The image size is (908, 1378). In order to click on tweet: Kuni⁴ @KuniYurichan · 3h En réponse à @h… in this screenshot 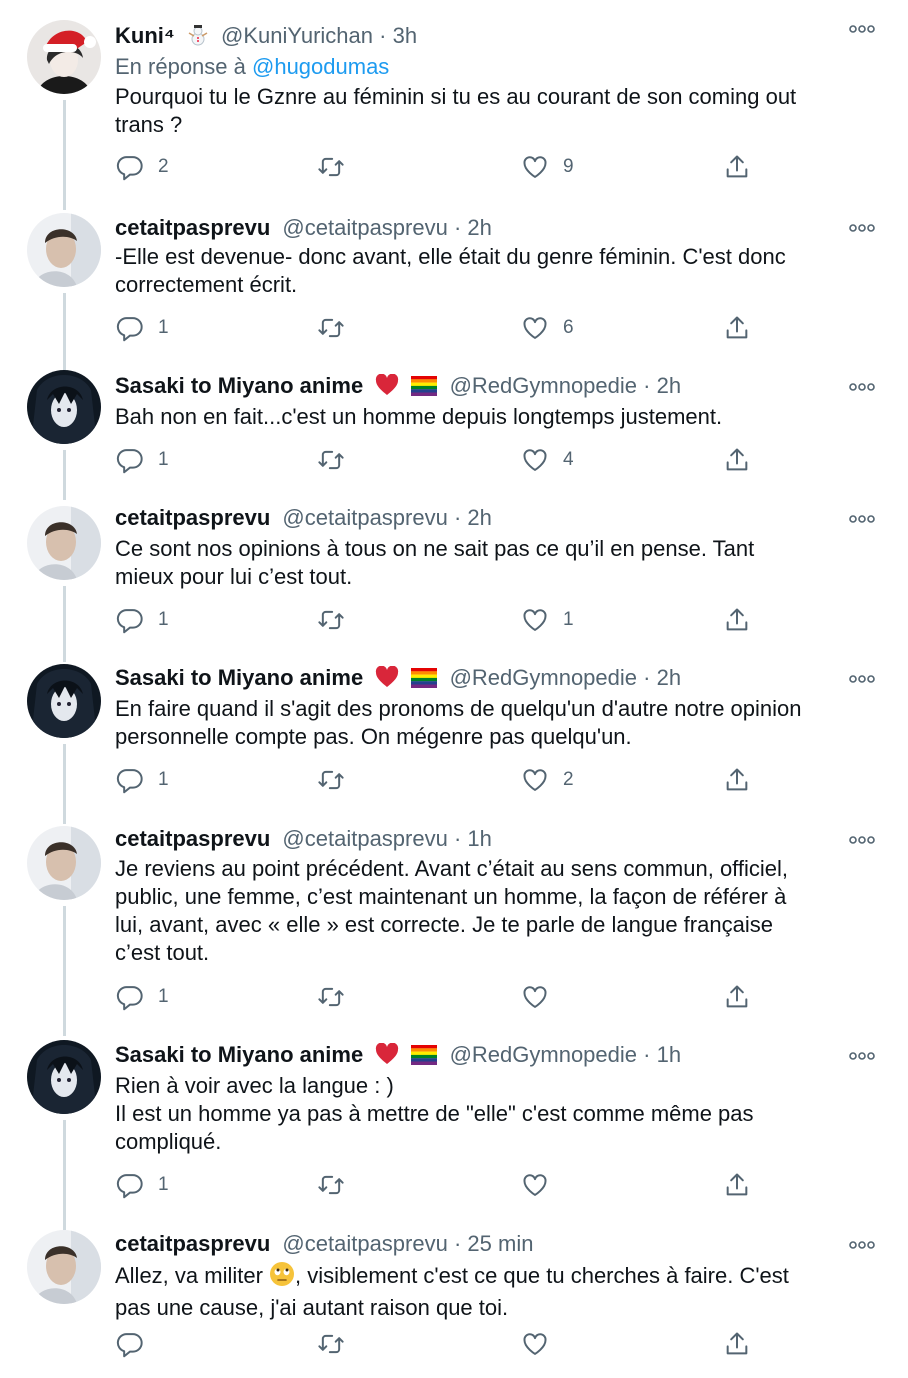, I will do `click(454, 112)`.